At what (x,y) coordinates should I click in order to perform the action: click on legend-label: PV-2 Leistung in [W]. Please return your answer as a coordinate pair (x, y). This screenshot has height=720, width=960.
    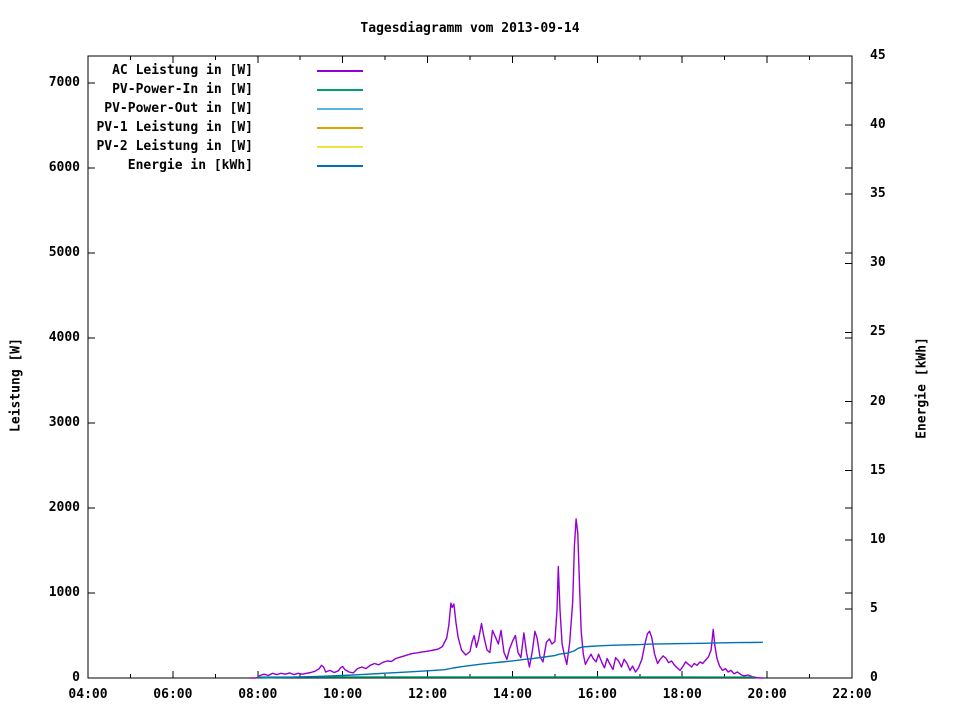
    Looking at the image, I should click on (174, 146).